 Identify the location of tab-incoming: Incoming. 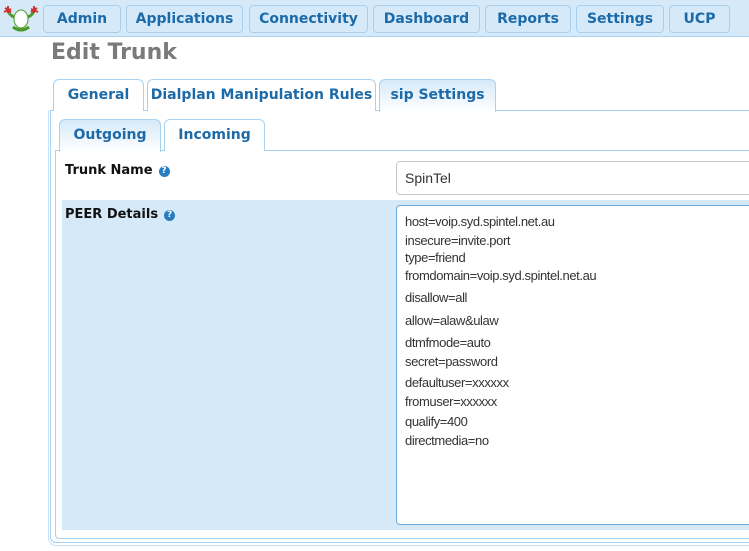
(214, 135).